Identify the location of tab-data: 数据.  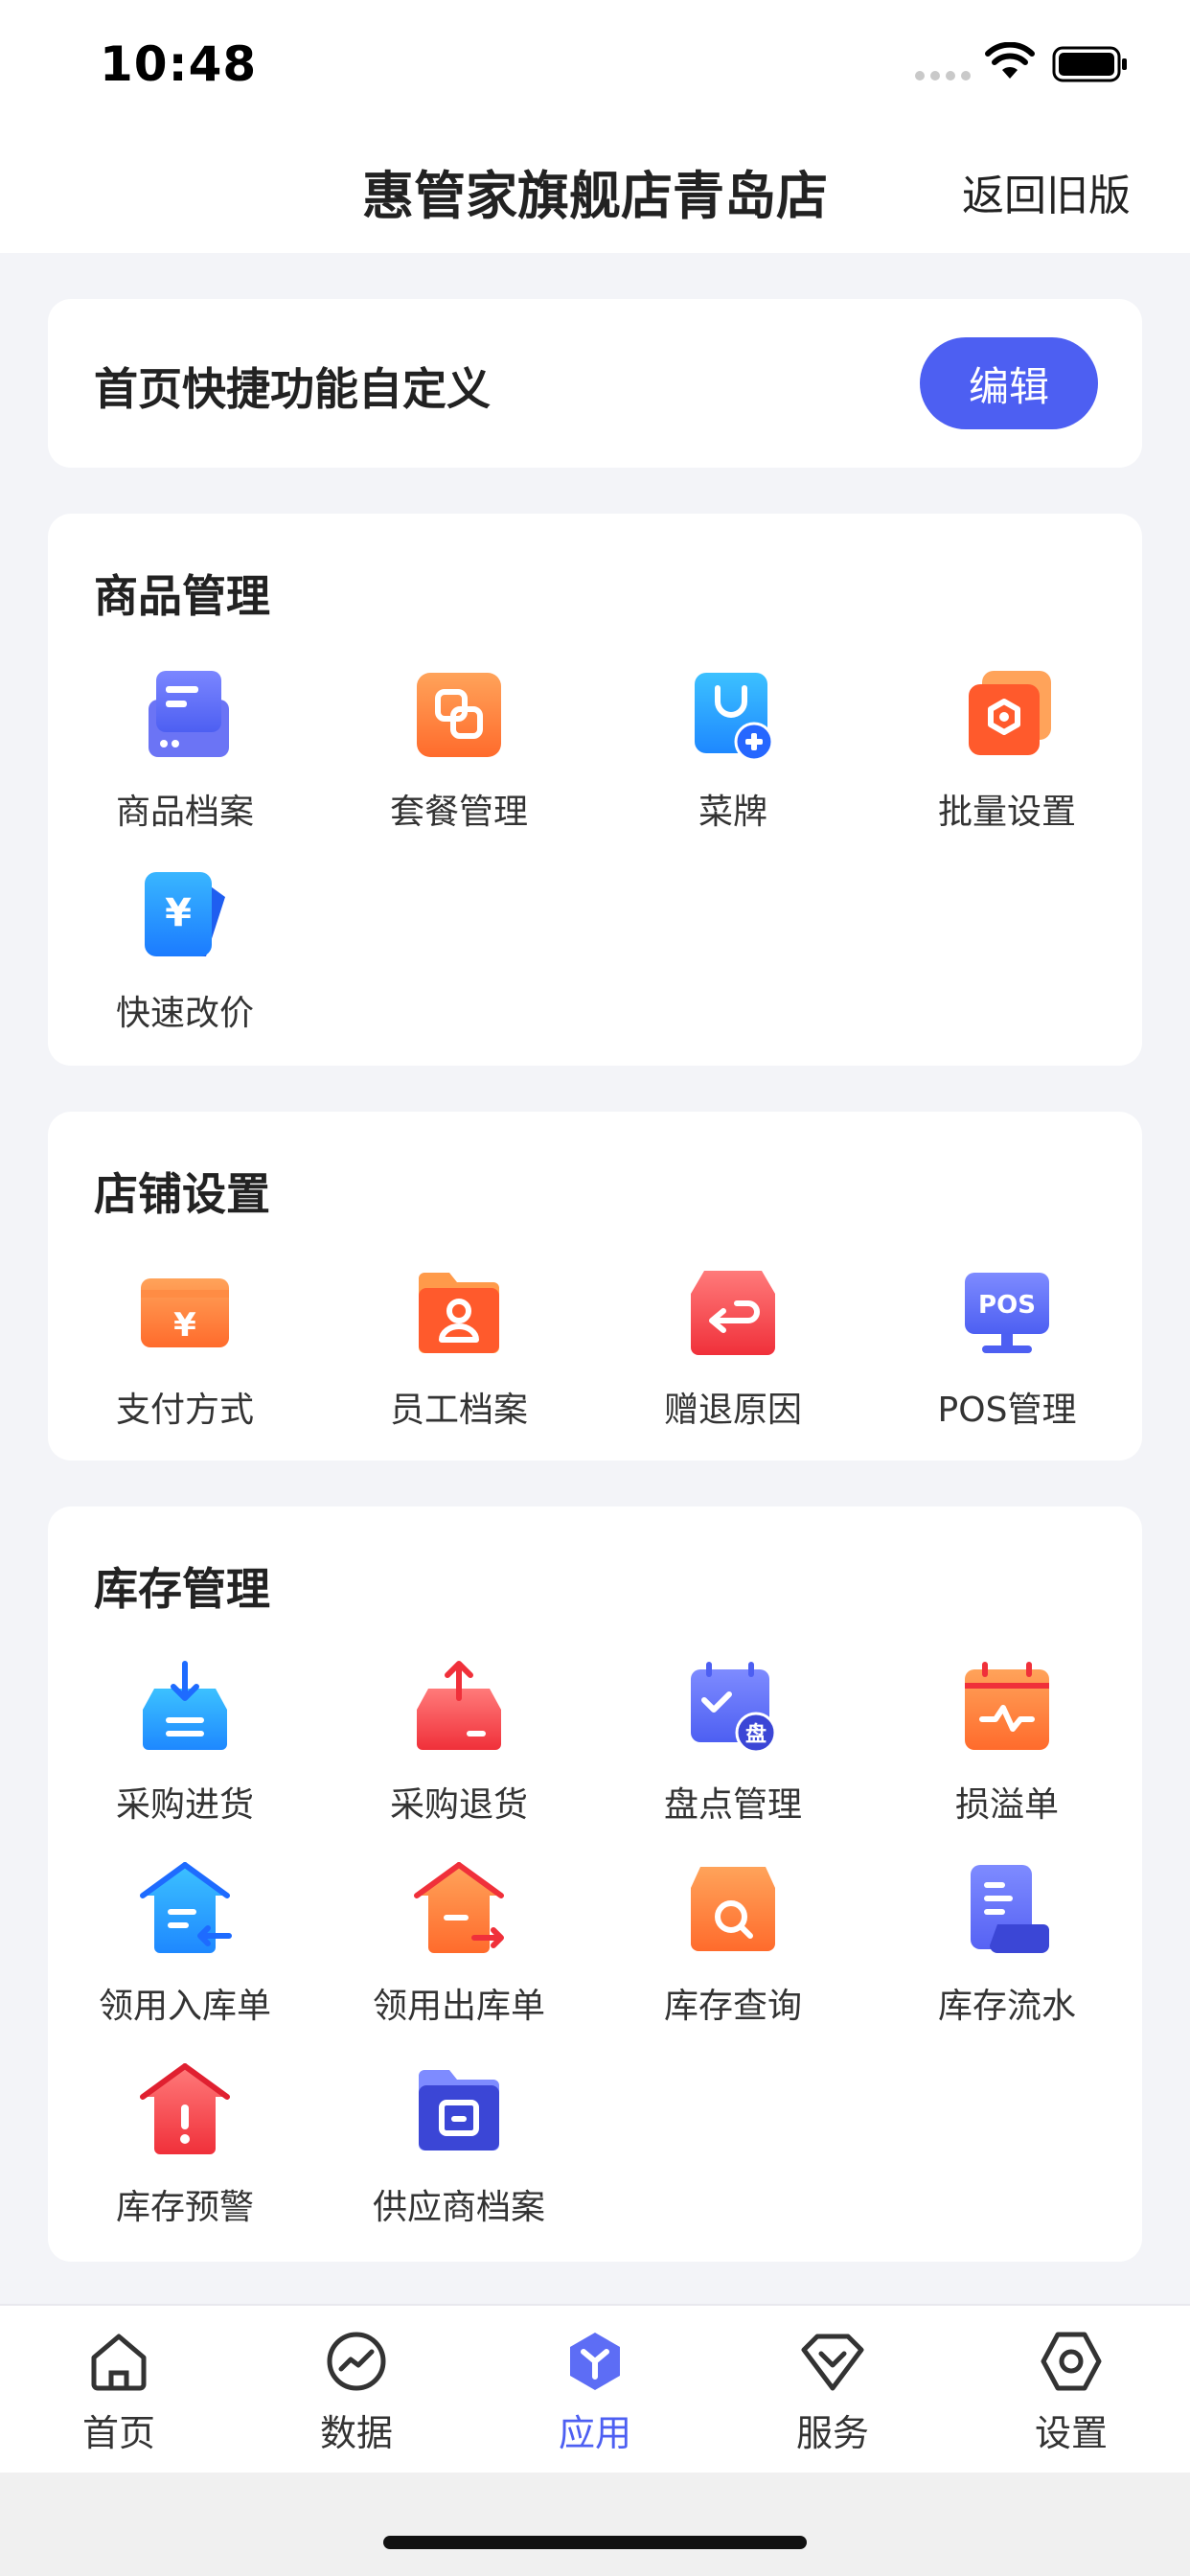
(357, 2396).